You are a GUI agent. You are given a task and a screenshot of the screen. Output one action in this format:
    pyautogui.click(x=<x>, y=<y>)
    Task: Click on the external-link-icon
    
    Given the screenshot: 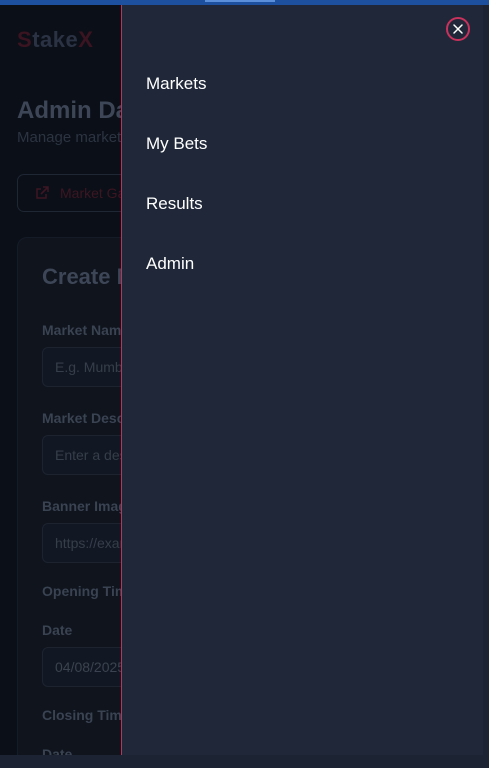 What is the action you would take?
    pyautogui.click(x=42, y=194)
    